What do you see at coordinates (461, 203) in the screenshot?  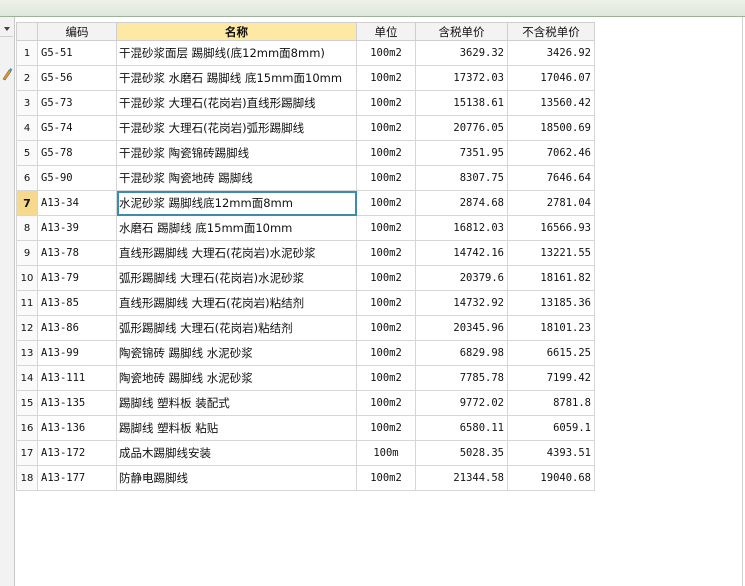 I see `cell-price-tax: 2874.68` at bounding box center [461, 203].